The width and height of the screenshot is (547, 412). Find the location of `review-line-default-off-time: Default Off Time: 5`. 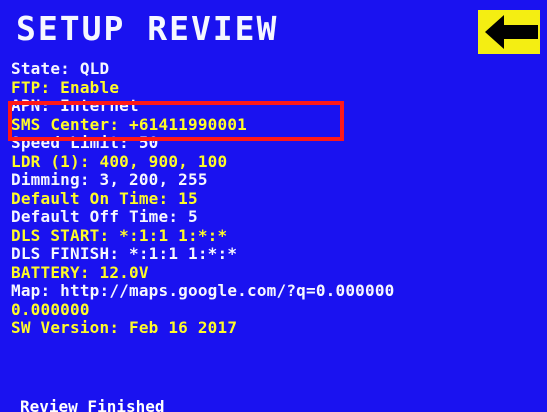

review-line-default-off-time: Default Off Time: 5 is located at coordinates (104, 216).